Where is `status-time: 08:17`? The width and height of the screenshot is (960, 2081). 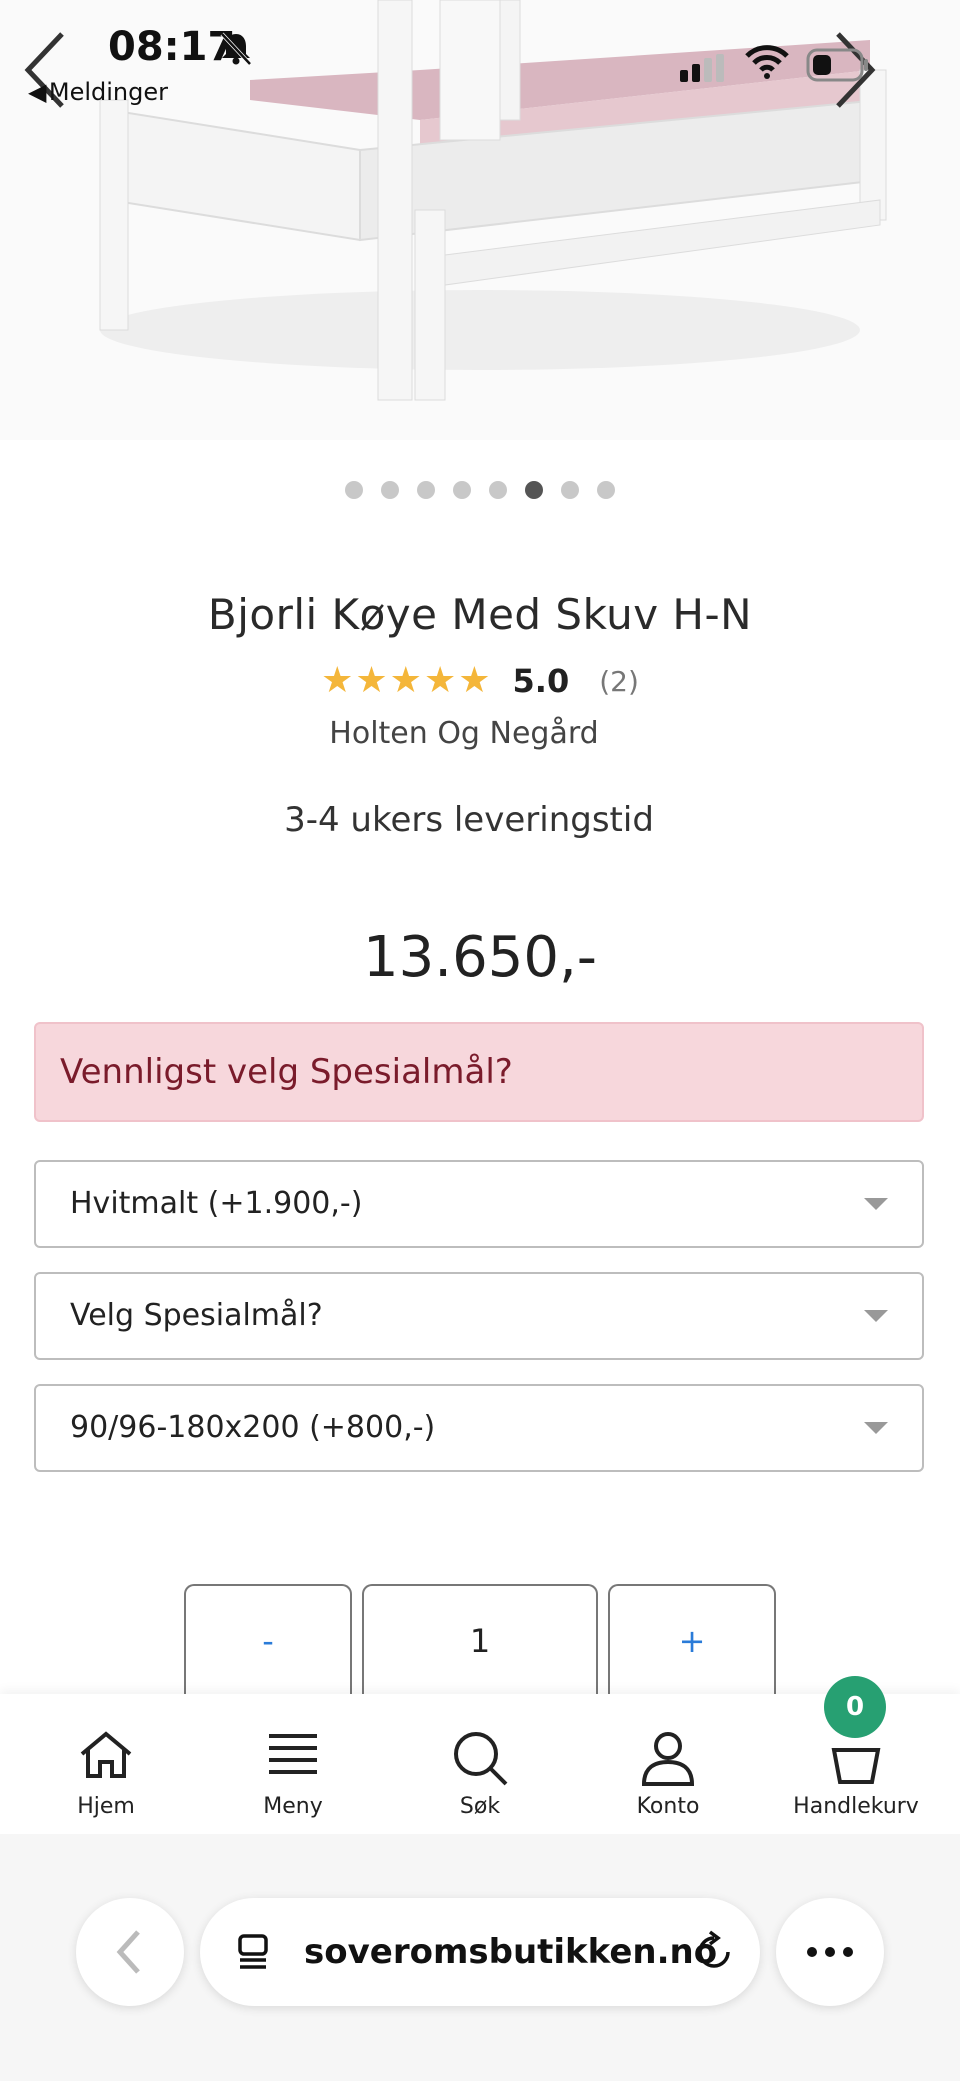
status-time: 08:17 is located at coordinates (172, 47).